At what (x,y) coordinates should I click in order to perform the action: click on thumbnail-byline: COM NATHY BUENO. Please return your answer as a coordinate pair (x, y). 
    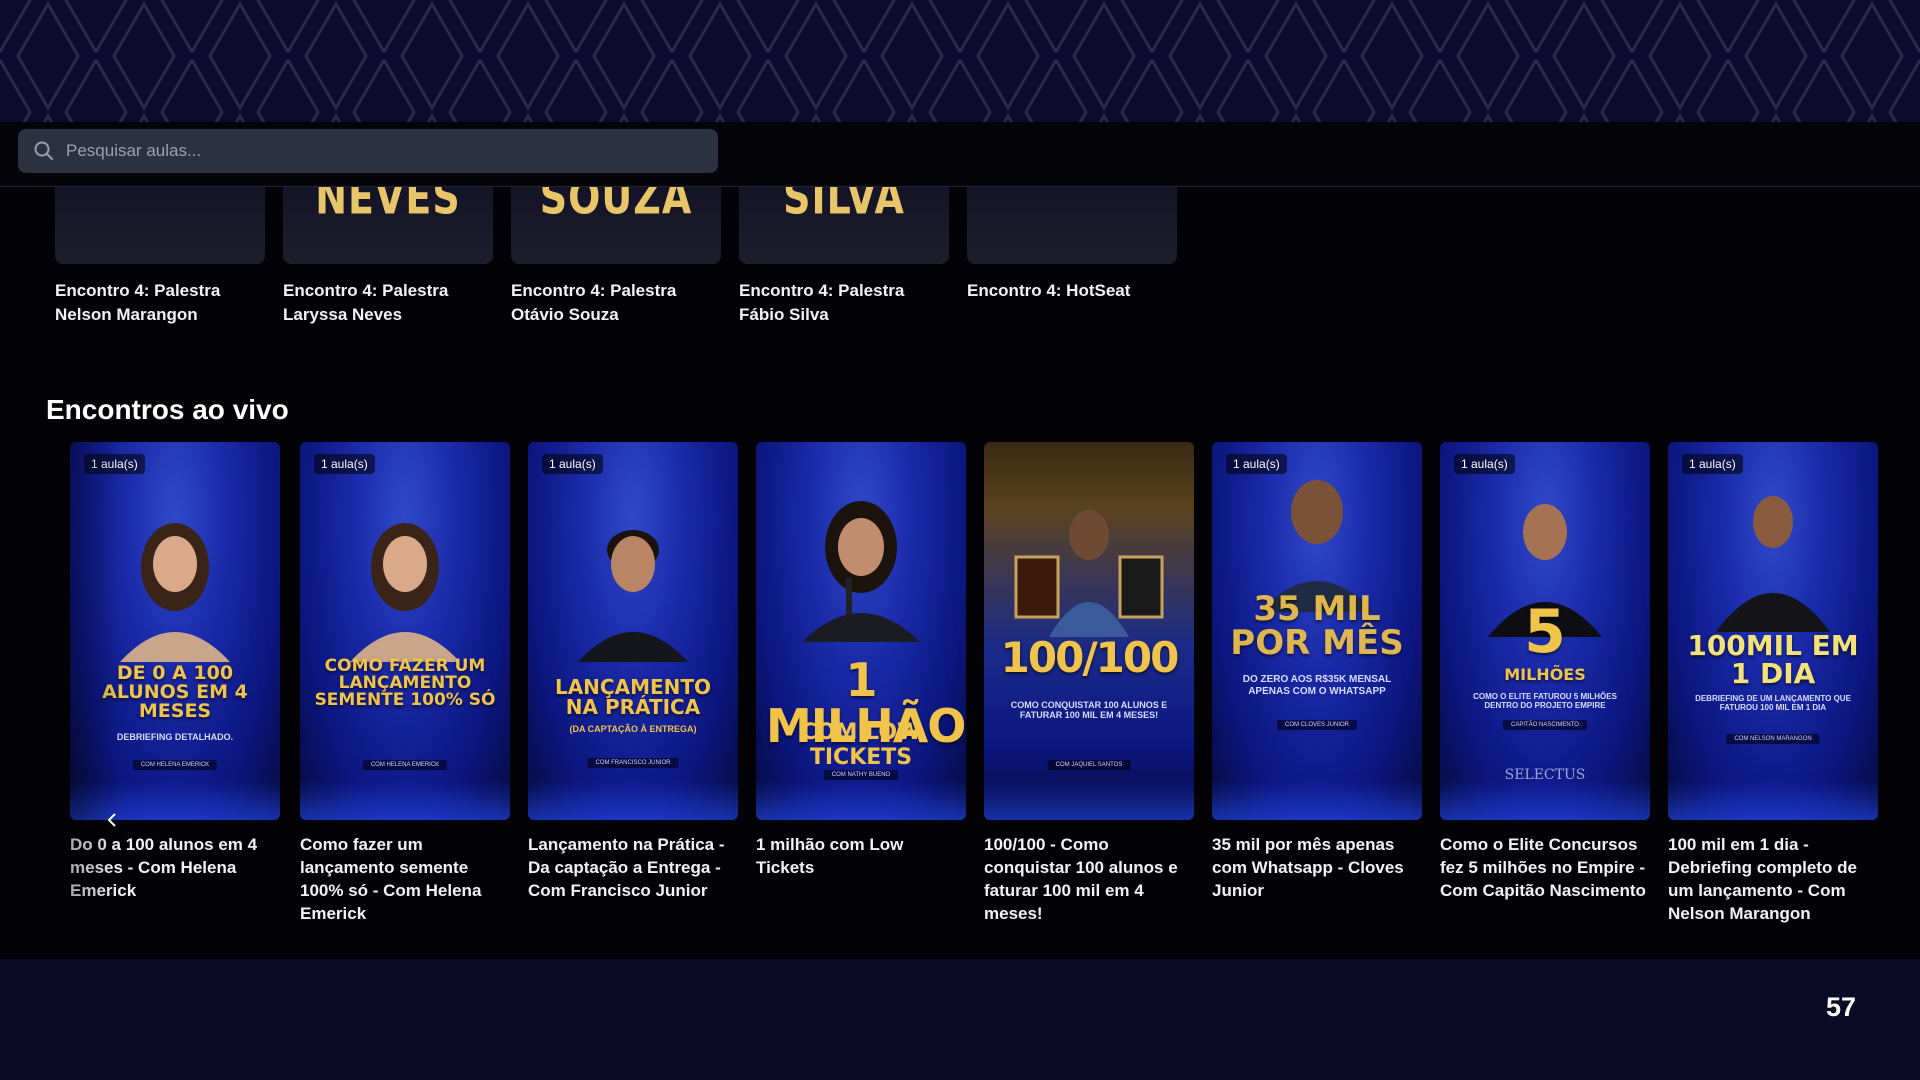
    Looking at the image, I should click on (861, 775).